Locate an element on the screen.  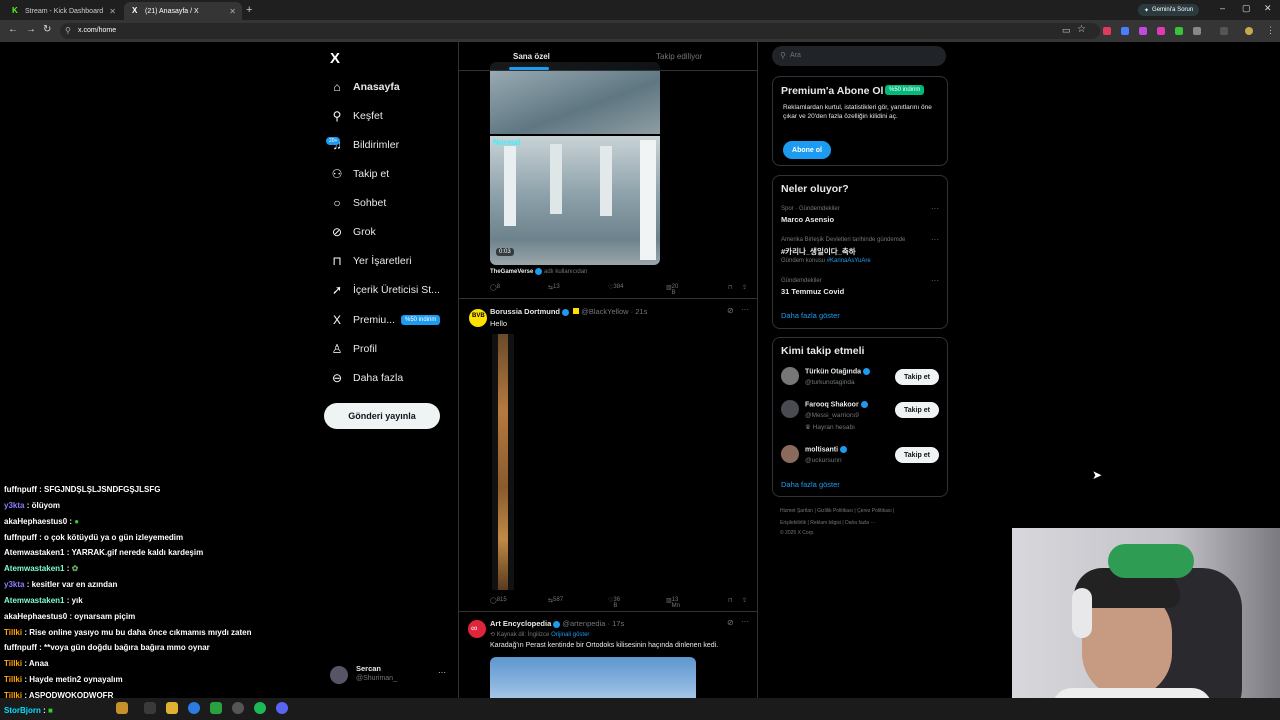
show-more-trends: Daha fazla göster is located at coordinates (810, 315).